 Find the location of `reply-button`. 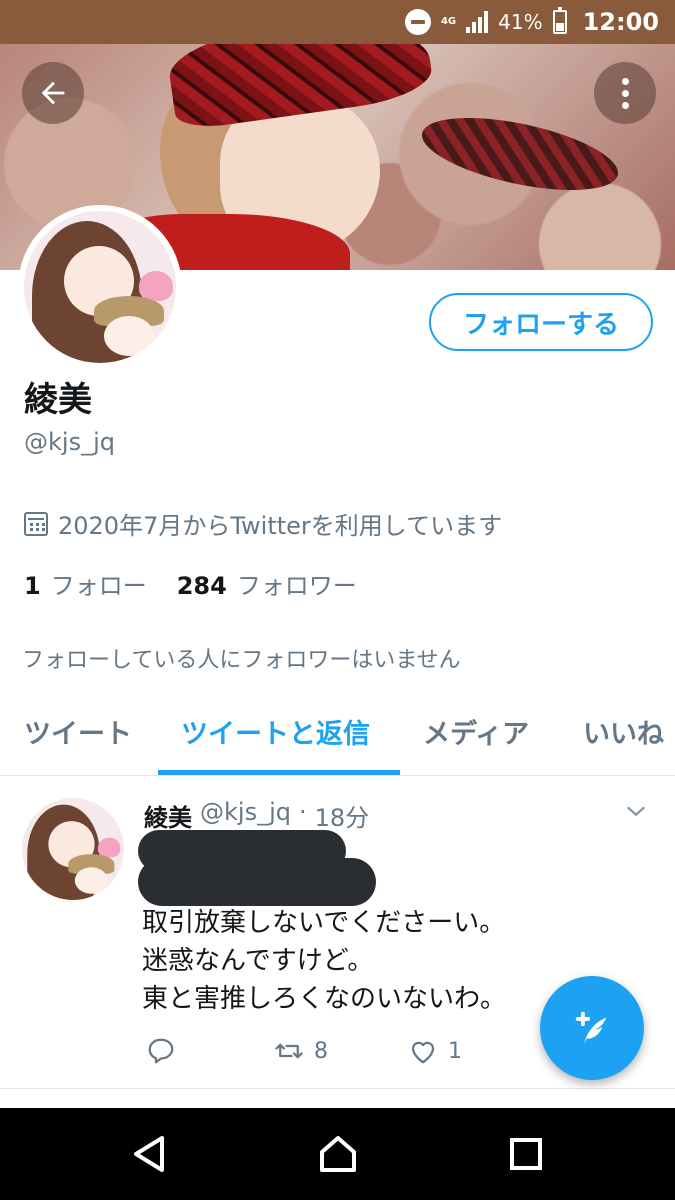

reply-button is located at coordinates (161, 1051).